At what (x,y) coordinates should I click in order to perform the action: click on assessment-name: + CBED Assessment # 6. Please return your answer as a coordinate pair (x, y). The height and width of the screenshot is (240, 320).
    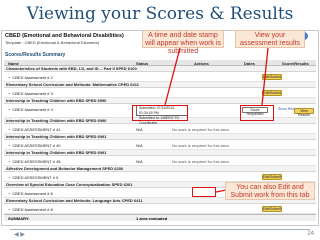
    Looking at the image, I should click on (30, 193).